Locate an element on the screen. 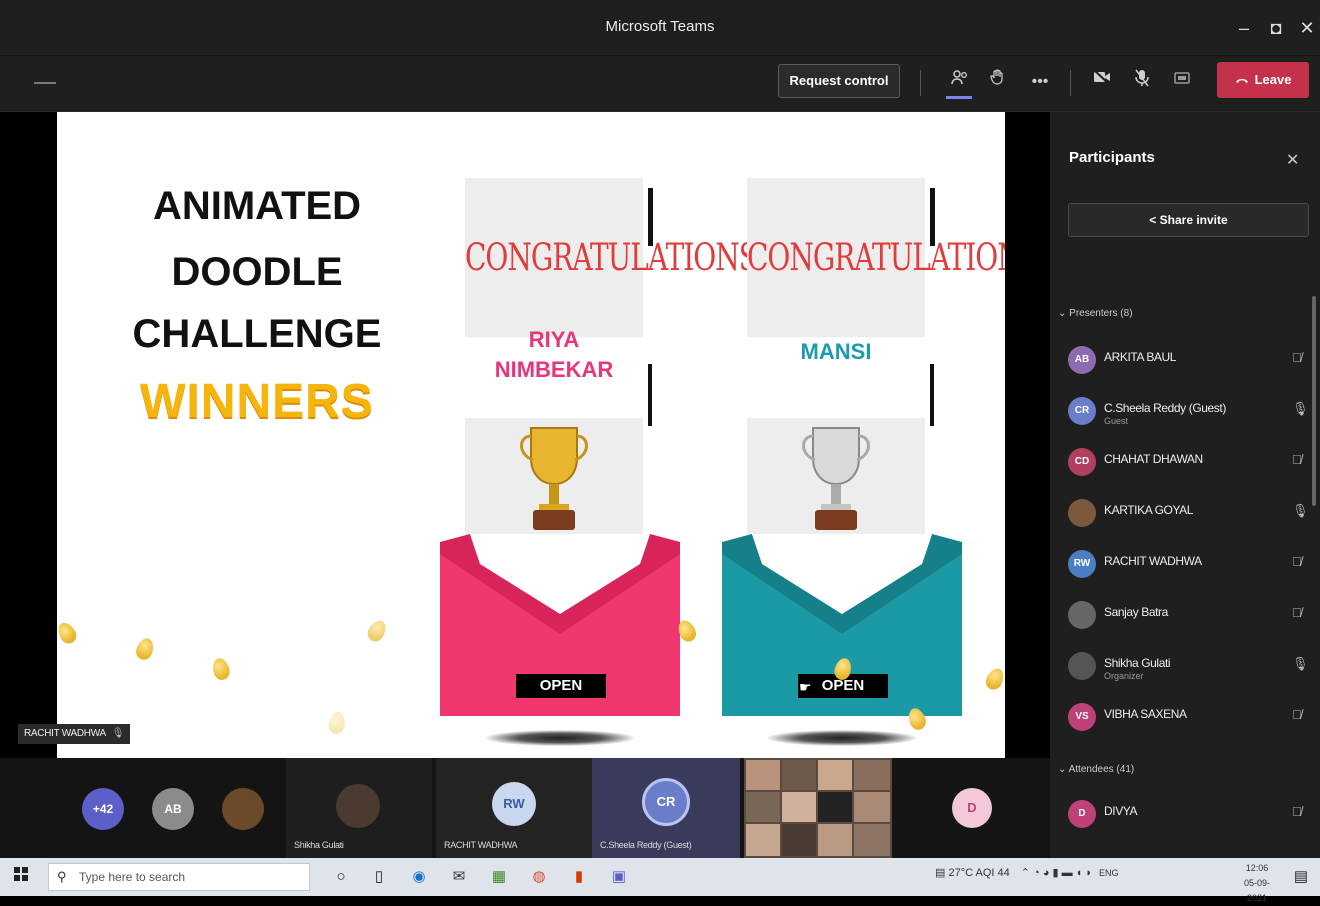  weather-icon: ▤ is located at coordinates (942, 873).